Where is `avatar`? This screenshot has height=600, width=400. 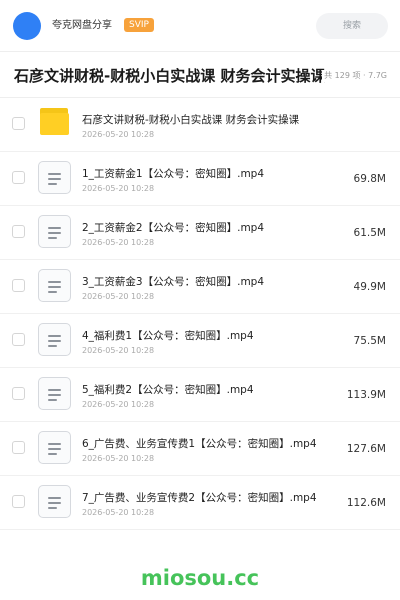 avatar is located at coordinates (27, 26).